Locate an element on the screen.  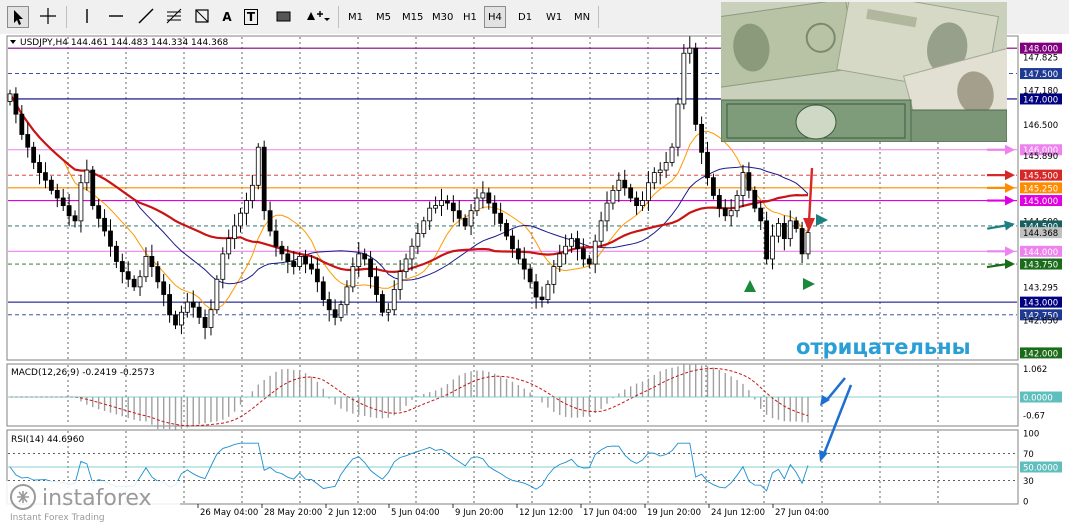
rsi-axis-label: 30 is located at coordinates (1028, 482).